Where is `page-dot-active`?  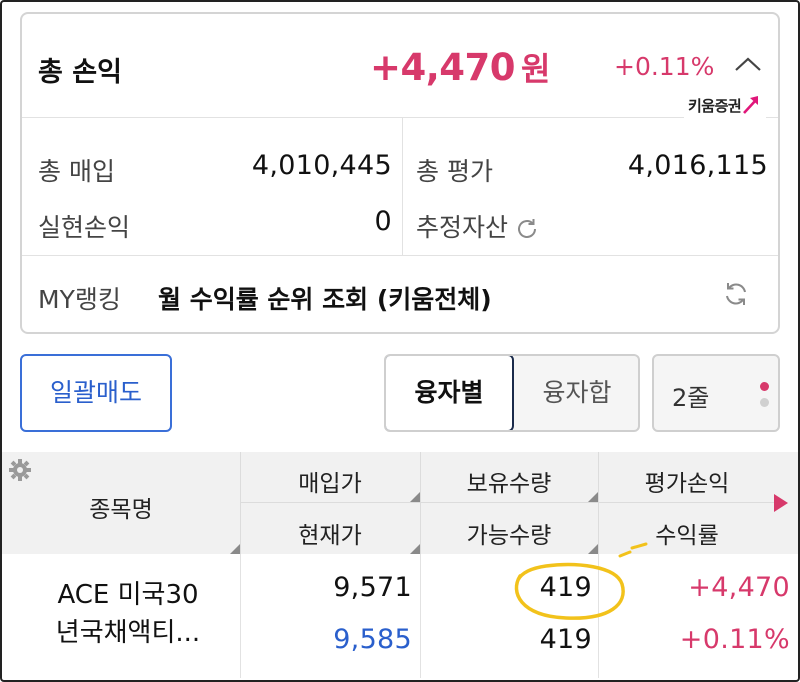
page-dot-active is located at coordinates (764, 386).